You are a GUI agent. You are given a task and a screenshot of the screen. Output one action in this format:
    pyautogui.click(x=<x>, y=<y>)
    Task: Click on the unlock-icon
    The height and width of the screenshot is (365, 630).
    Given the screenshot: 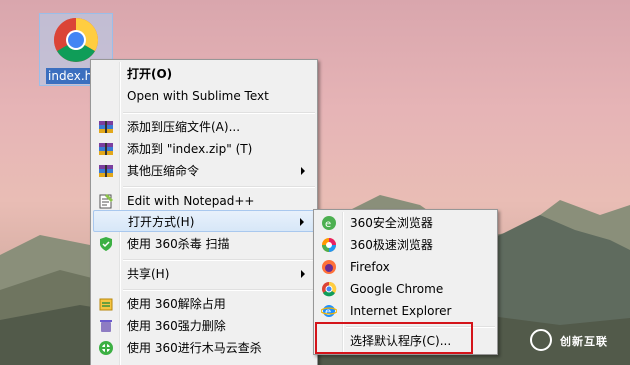 What is the action you would take?
    pyautogui.click(x=106, y=304)
    